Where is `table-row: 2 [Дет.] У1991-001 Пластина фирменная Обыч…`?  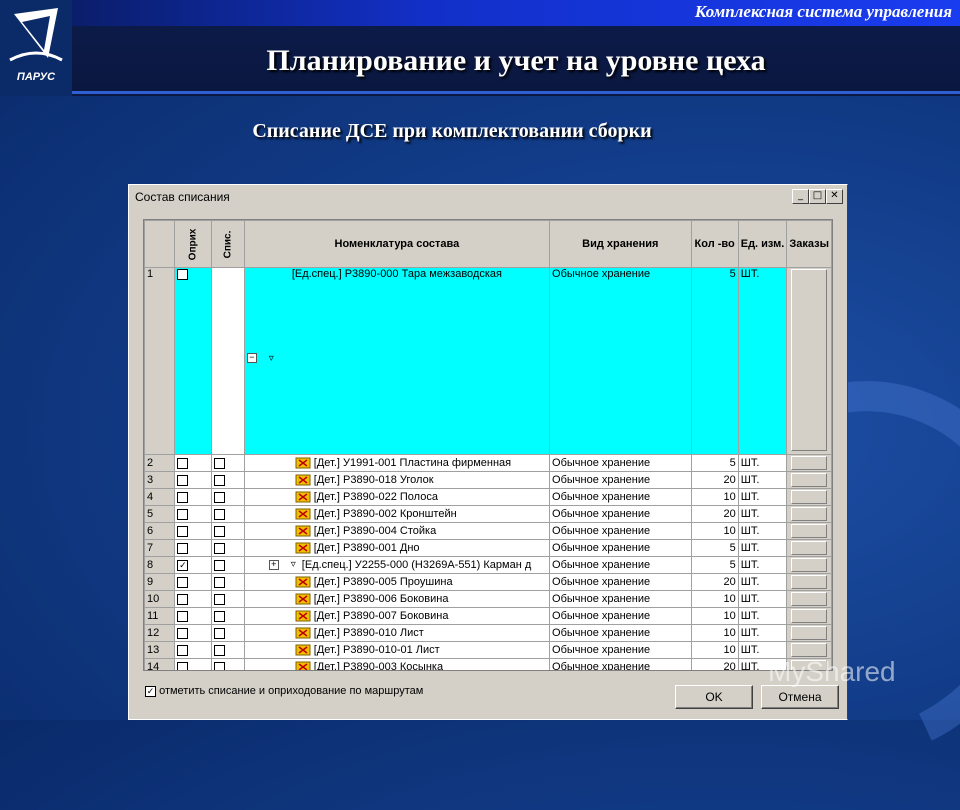
table-row: 2 [Дет.] У1991-001 Пластина фирменная Обыч… is located at coordinates (488, 463).